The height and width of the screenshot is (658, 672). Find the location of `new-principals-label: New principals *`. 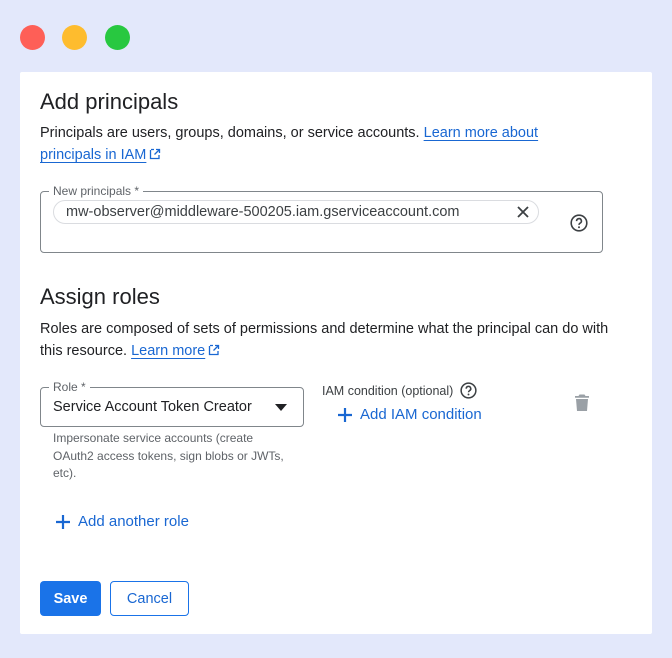

new-principals-label: New principals * is located at coordinates (96, 191).